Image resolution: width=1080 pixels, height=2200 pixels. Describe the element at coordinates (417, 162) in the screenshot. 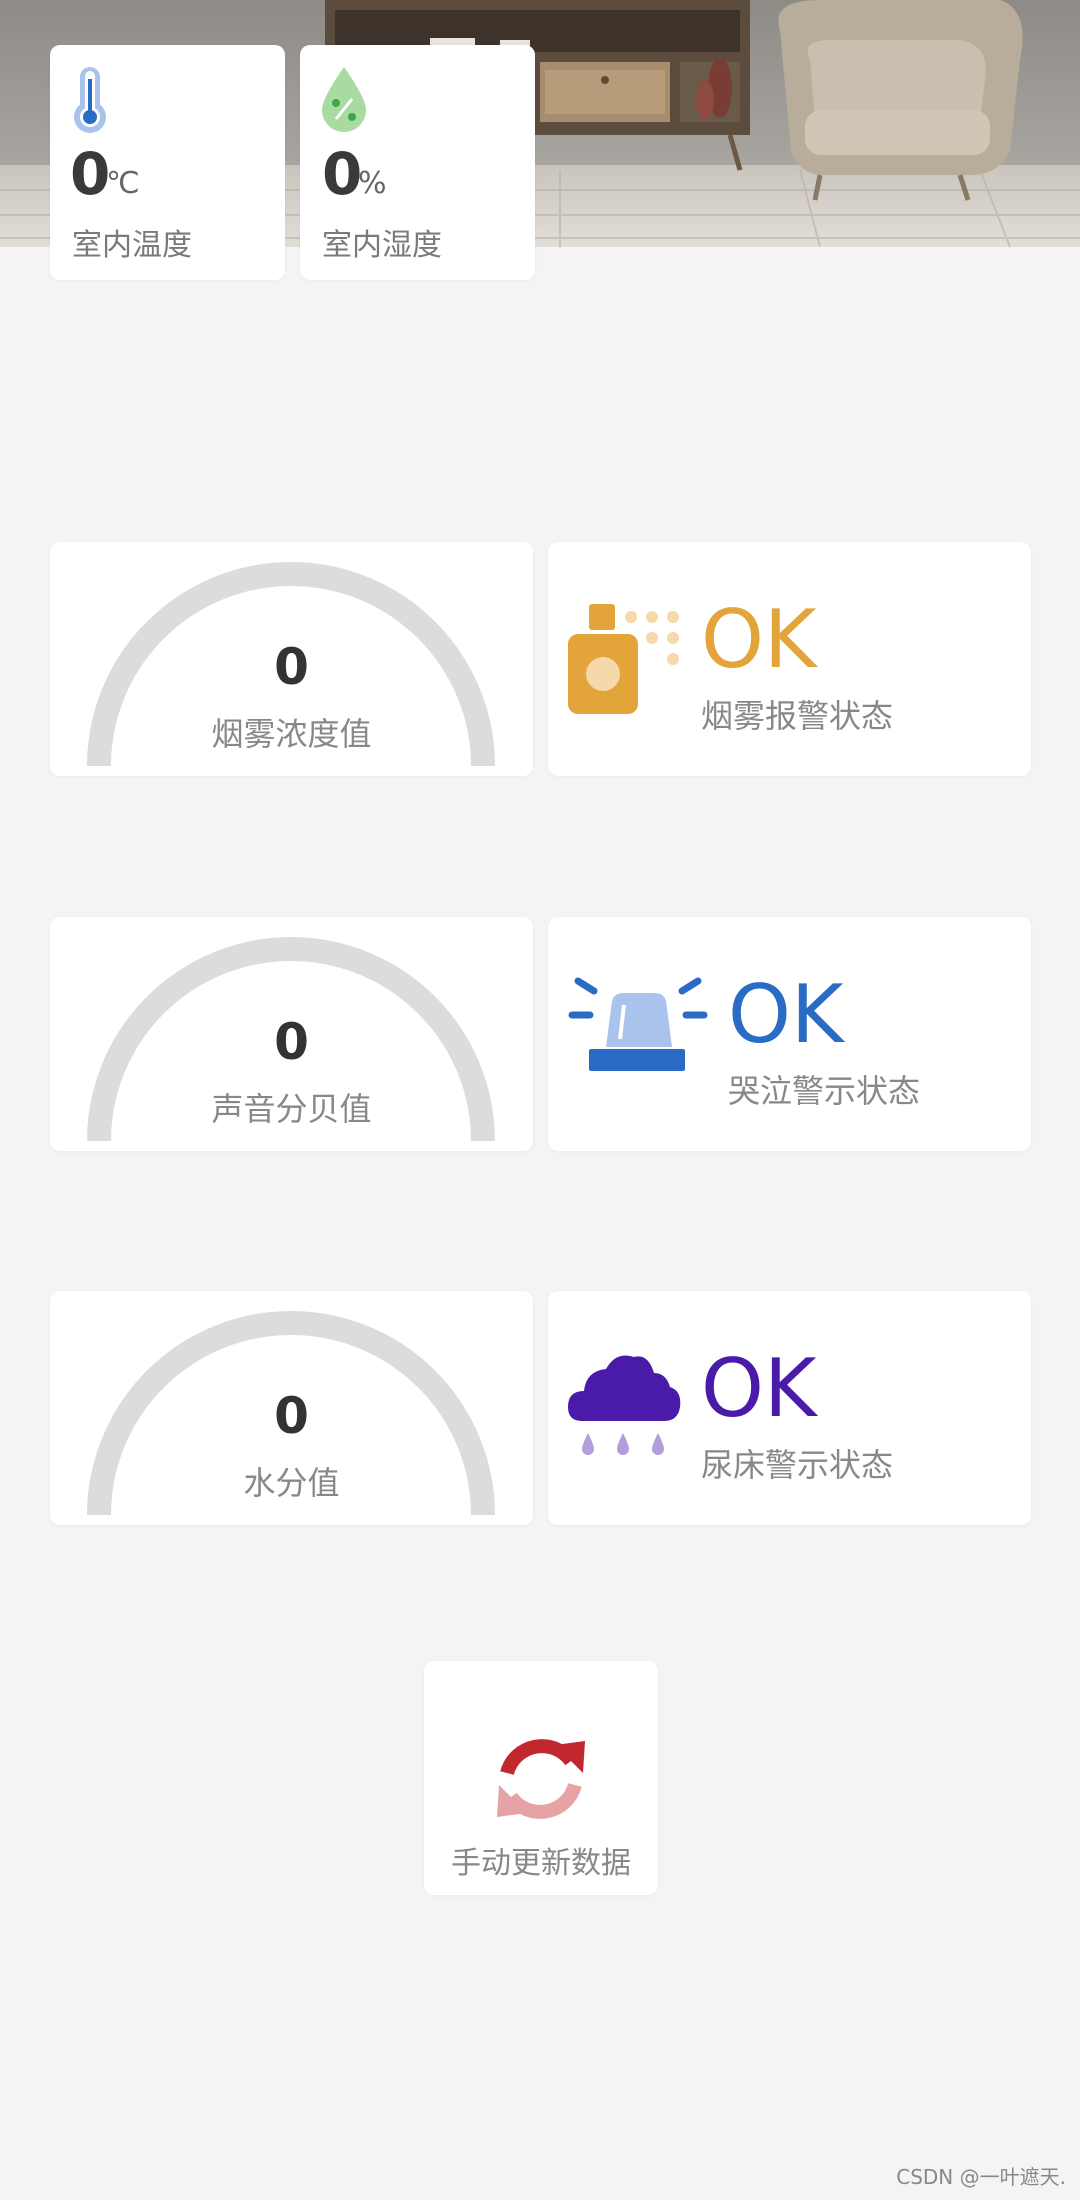

I see `humidity-card: 0 % 室内湿度` at that location.